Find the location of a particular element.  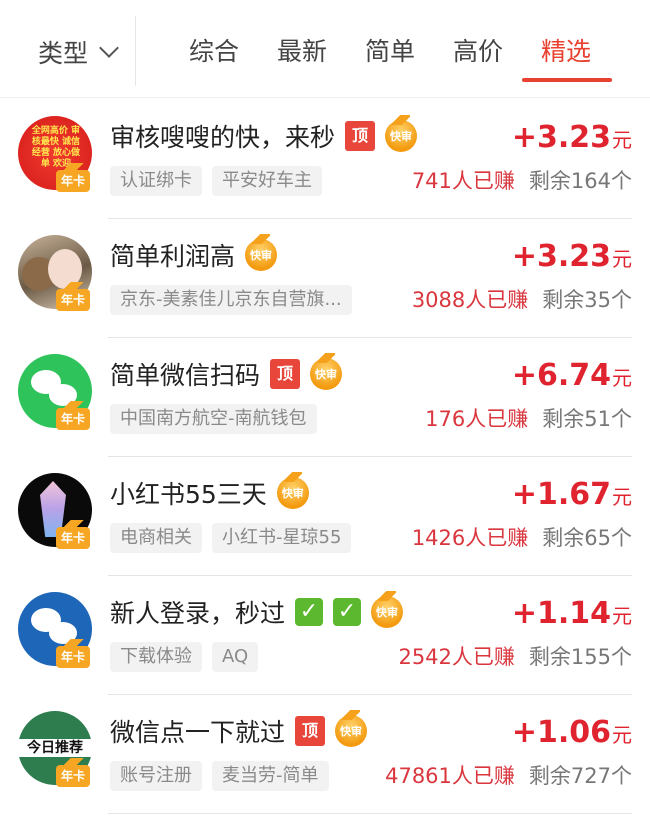

reward-amount: + 6.74 元 is located at coordinates (572, 375).